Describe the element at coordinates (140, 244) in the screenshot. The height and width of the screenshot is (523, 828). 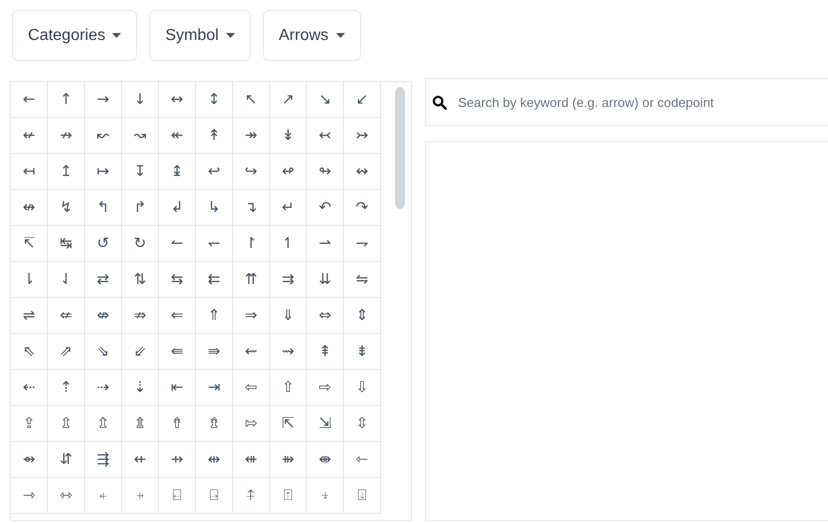
I see `symbol-cell: ↻` at that location.